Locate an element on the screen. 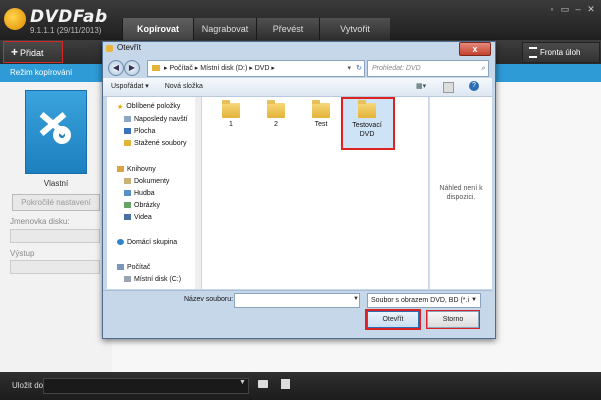  file-type-value: Soubor s obrazem DVD, BD (*.i is located at coordinates (420, 300).